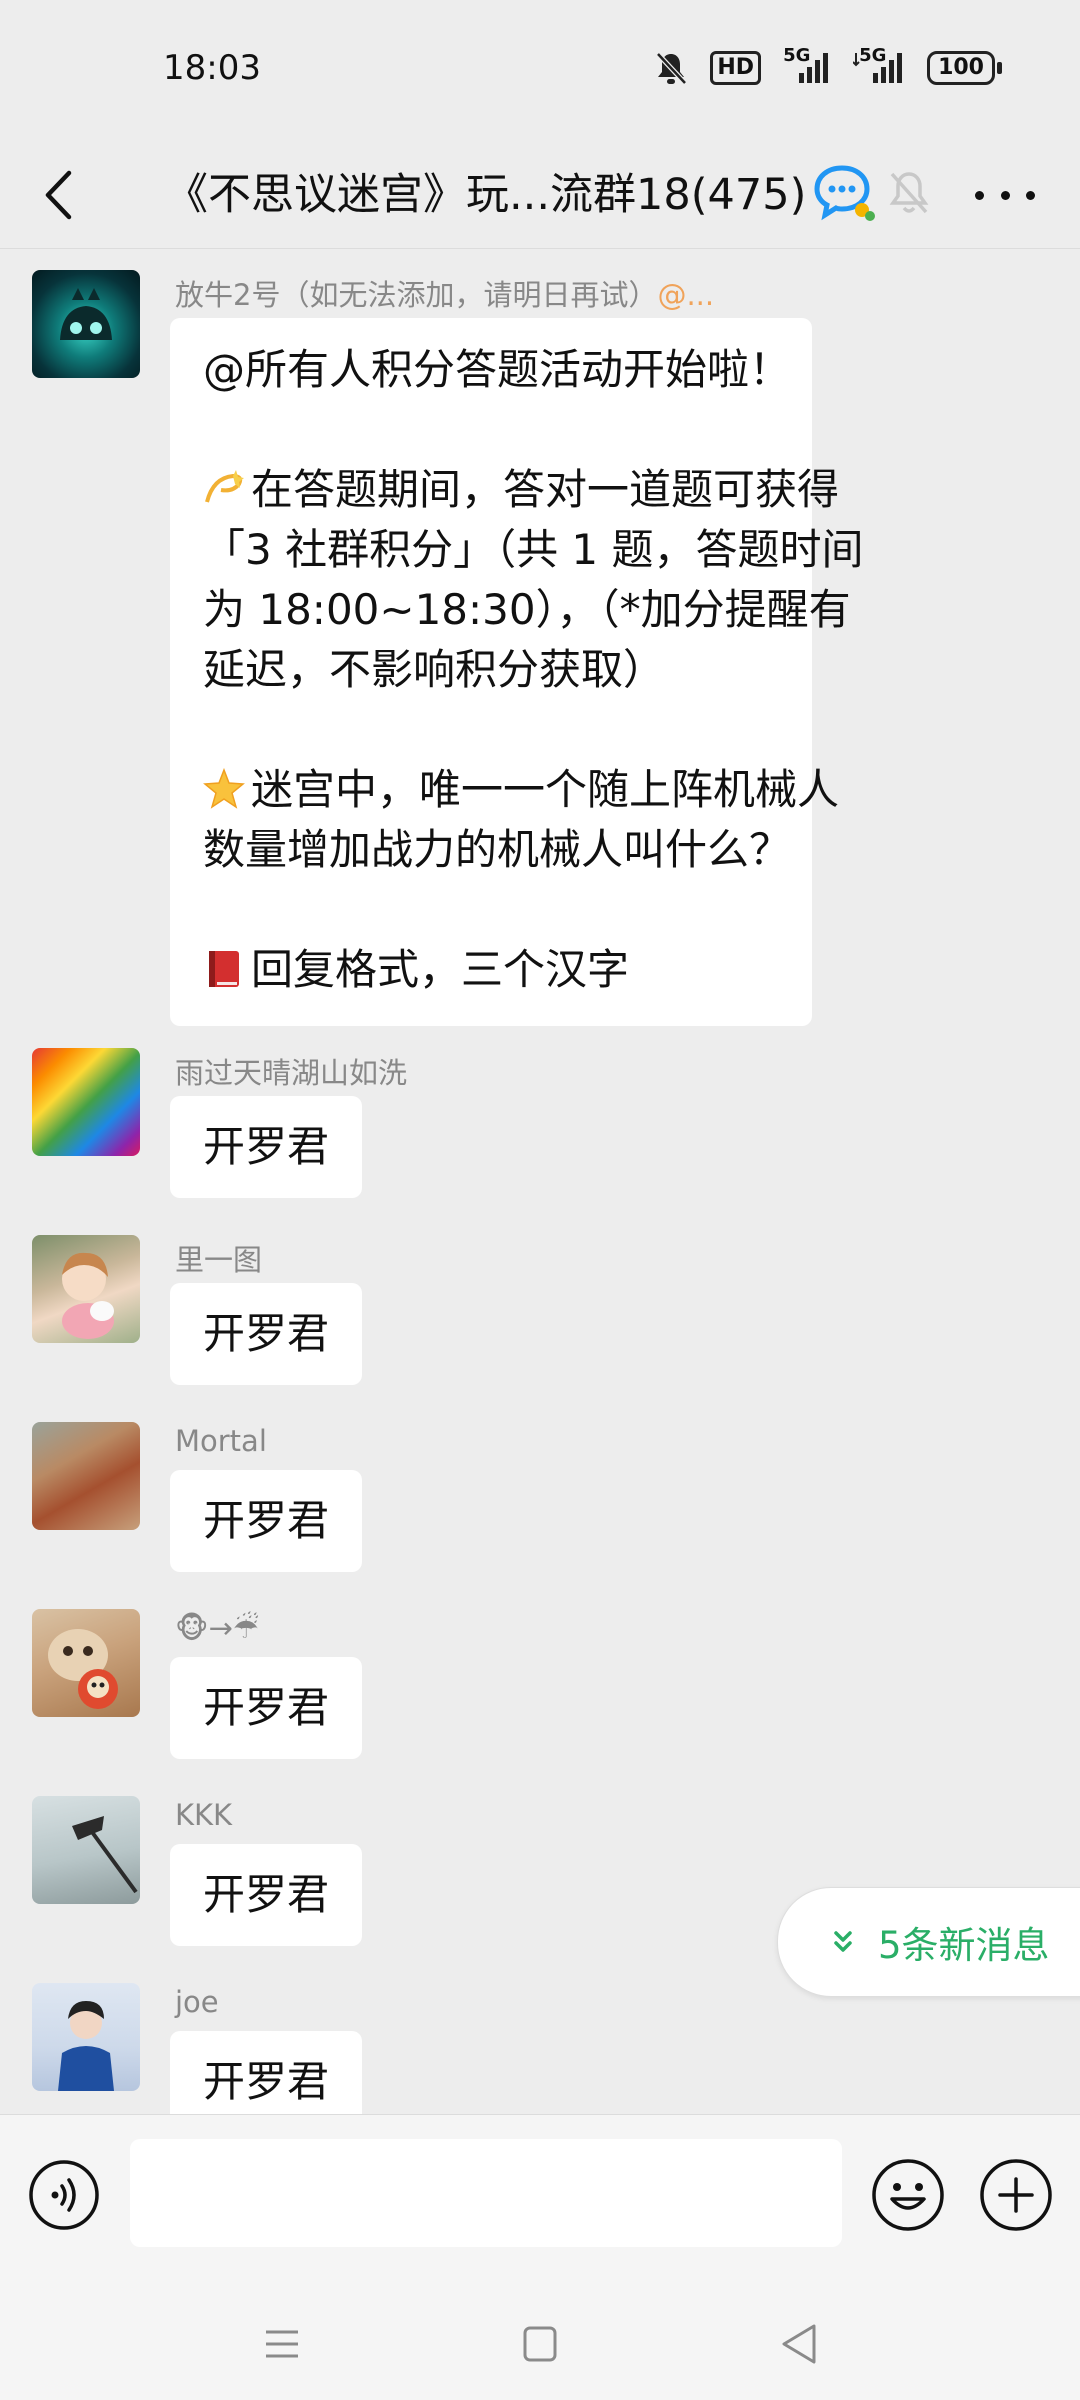 Image resolution: width=1080 pixels, height=2400 pixels. I want to click on chevron-left-icon, so click(58, 195).